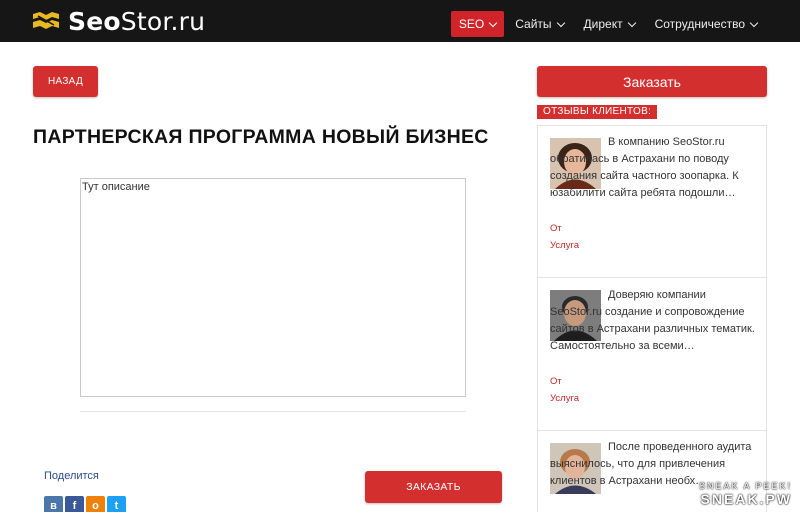 This screenshot has height=512, width=800. I want to click on page-title: ПАРТНЕРСКАЯ ПРОГРАММА НОВЫЙ БИЗНЕС, so click(261, 137).